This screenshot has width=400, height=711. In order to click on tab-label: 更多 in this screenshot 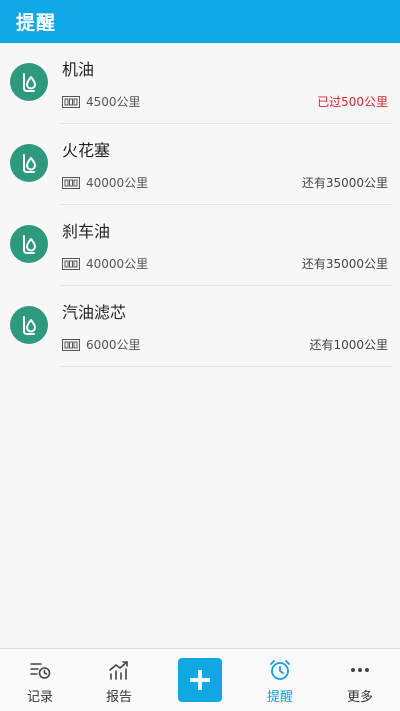, I will do `click(359, 697)`.